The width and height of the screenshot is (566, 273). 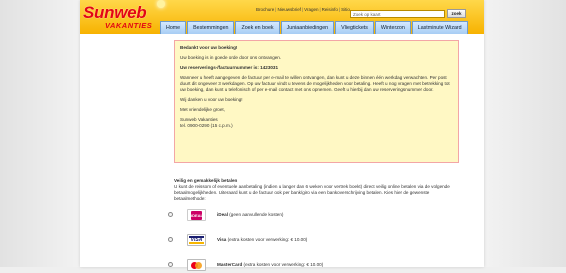 What do you see at coordinates (456, 13) in the screenshot?
I see `search-button: zoek` at bounding box center [456, 13].